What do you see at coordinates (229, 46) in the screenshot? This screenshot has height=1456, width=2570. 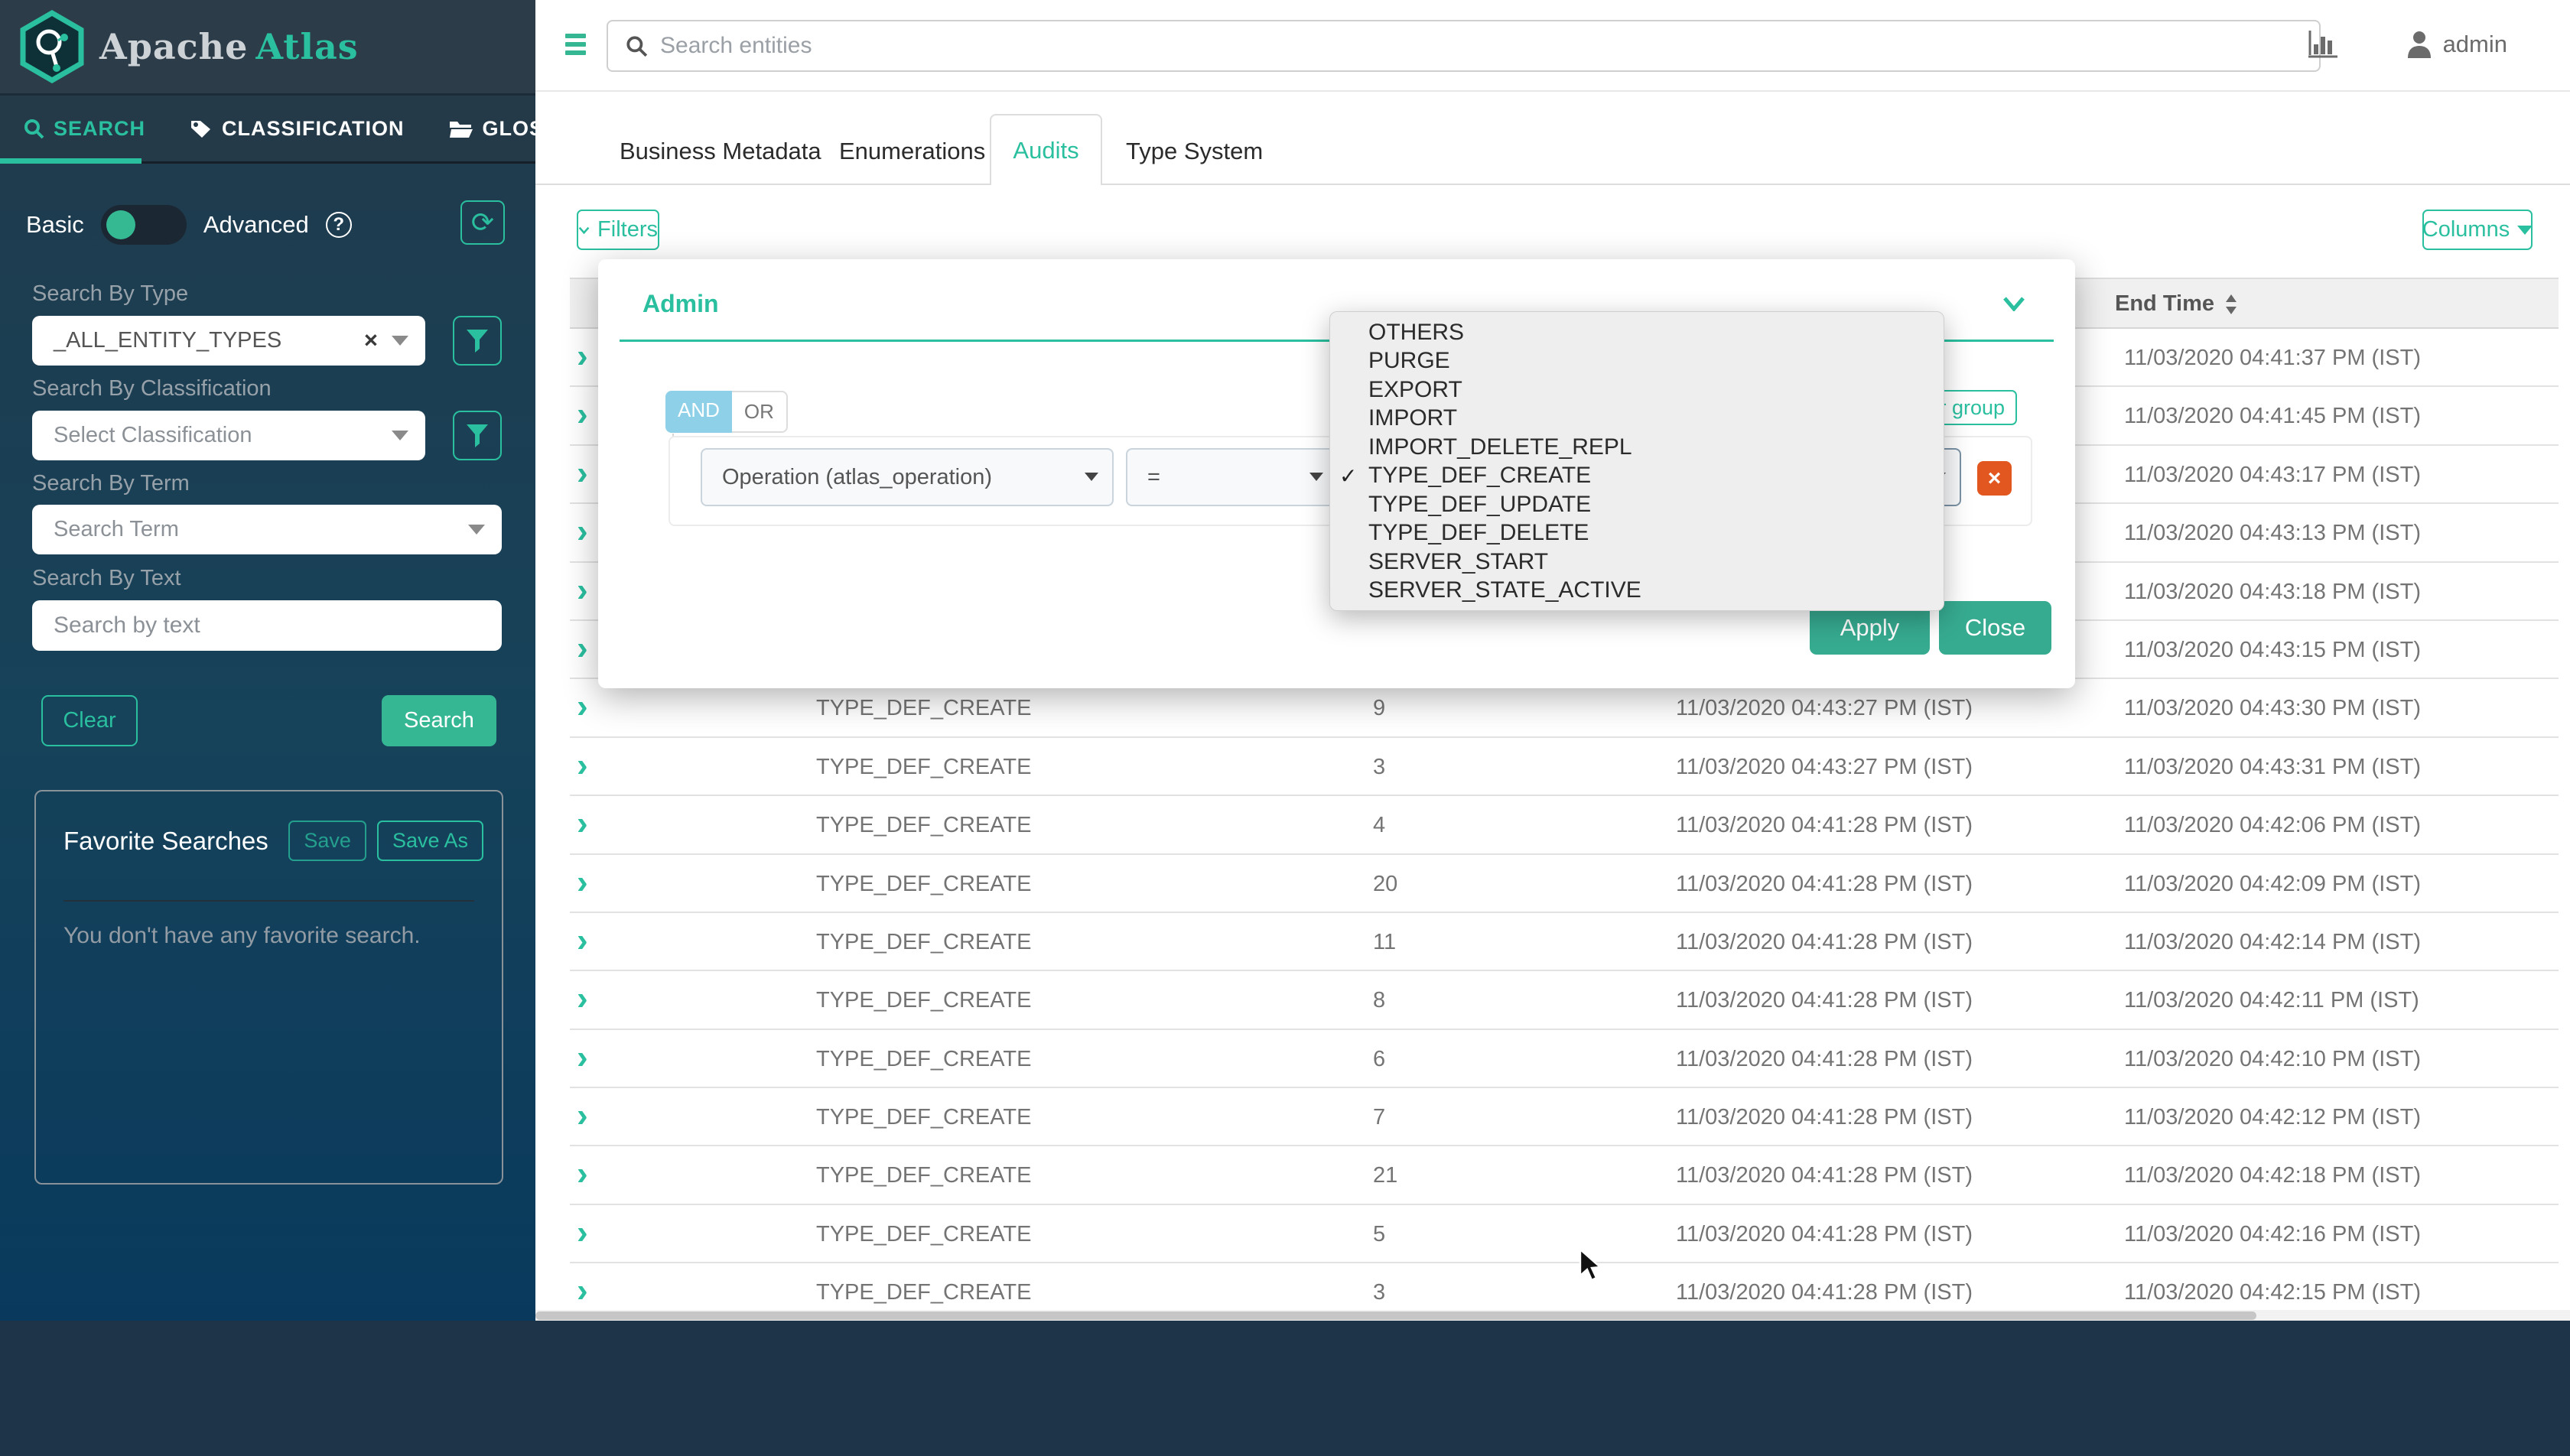 I see `logo-text: Apache Atlas` at bounding box center [229, 46].